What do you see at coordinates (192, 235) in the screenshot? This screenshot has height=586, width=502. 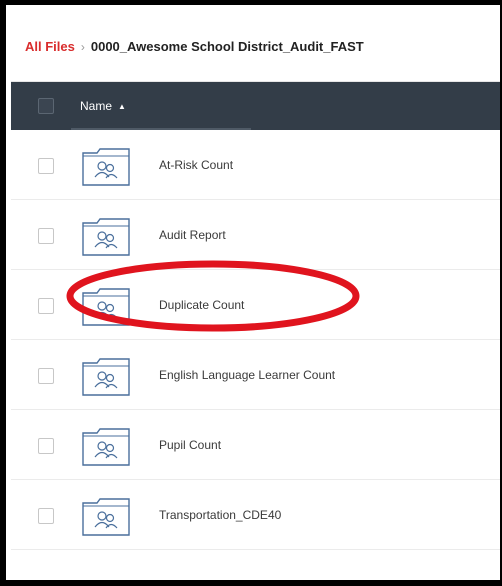 I see `row-name: Audit Report` at bounding box center [192, 235].